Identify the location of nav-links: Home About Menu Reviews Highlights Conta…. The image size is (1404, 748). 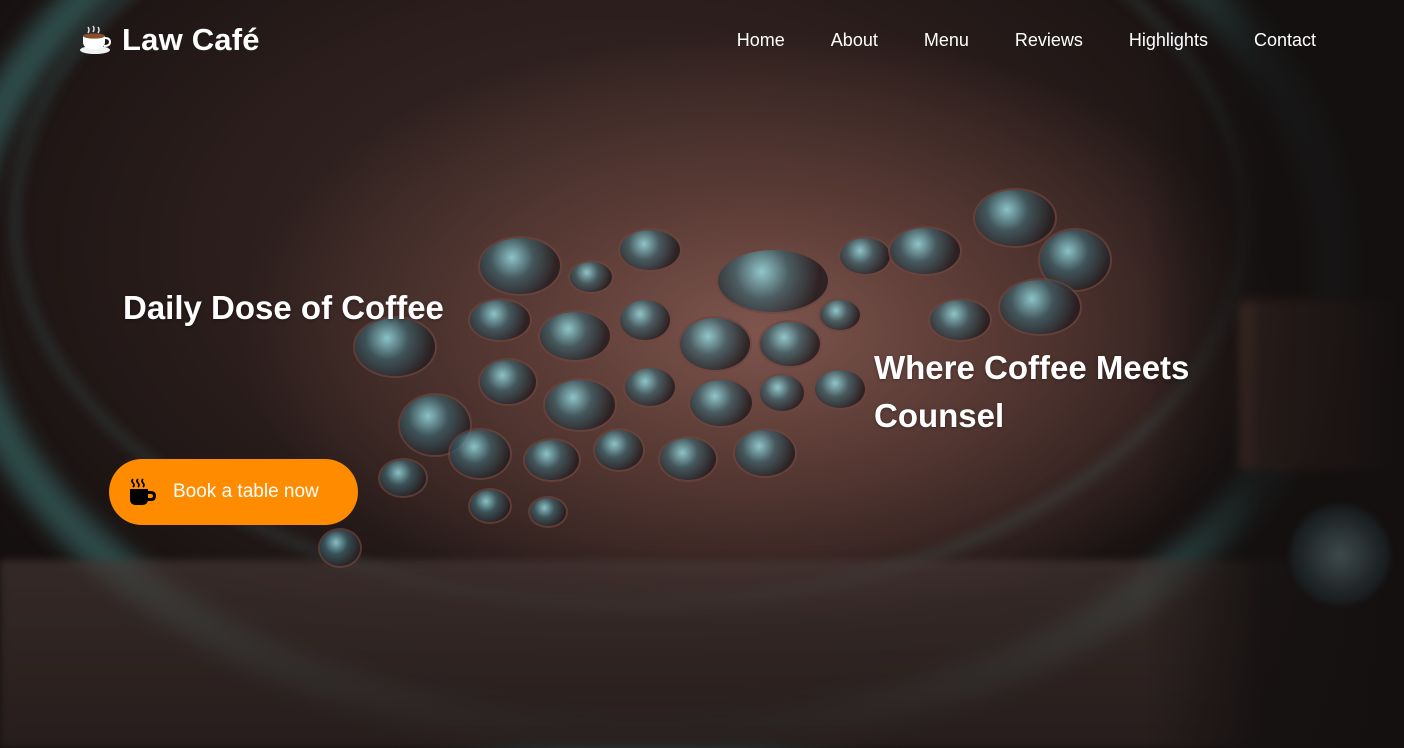
(1026, 40).